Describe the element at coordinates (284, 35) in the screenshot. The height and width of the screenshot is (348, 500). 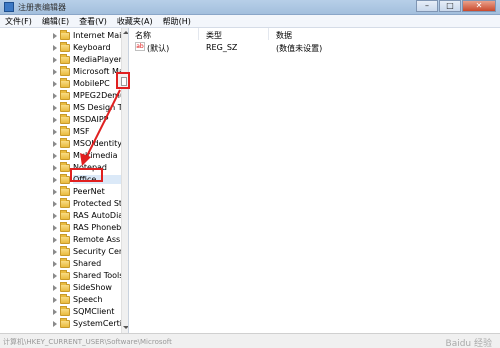
I see `column-header-data: 数据` at that location.